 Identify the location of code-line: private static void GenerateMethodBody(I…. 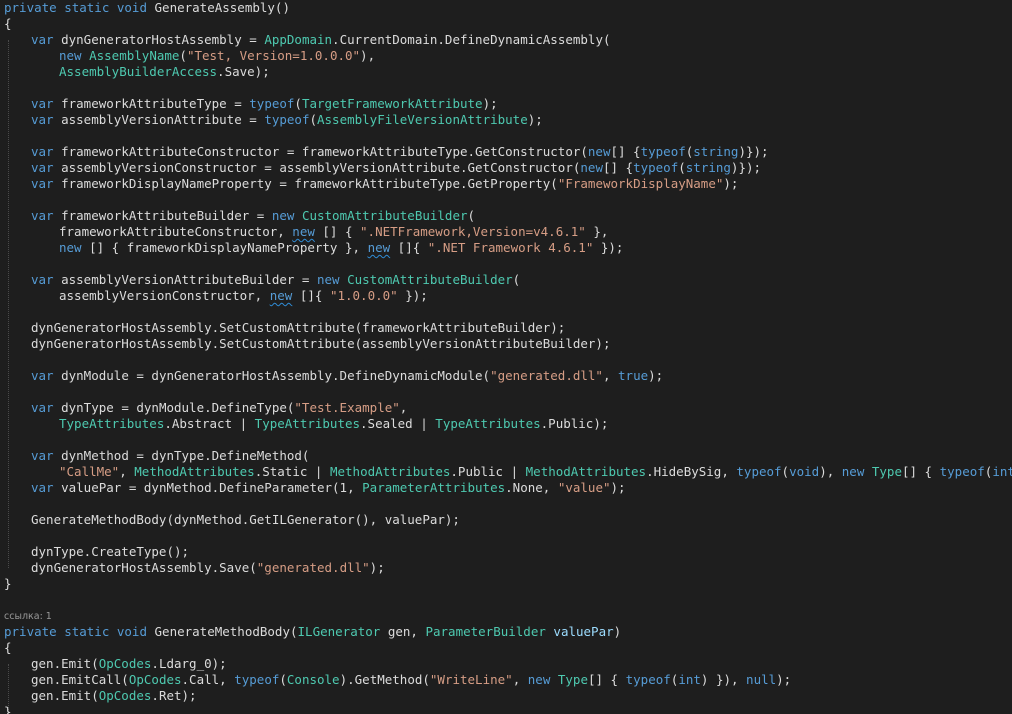
(508, 632).